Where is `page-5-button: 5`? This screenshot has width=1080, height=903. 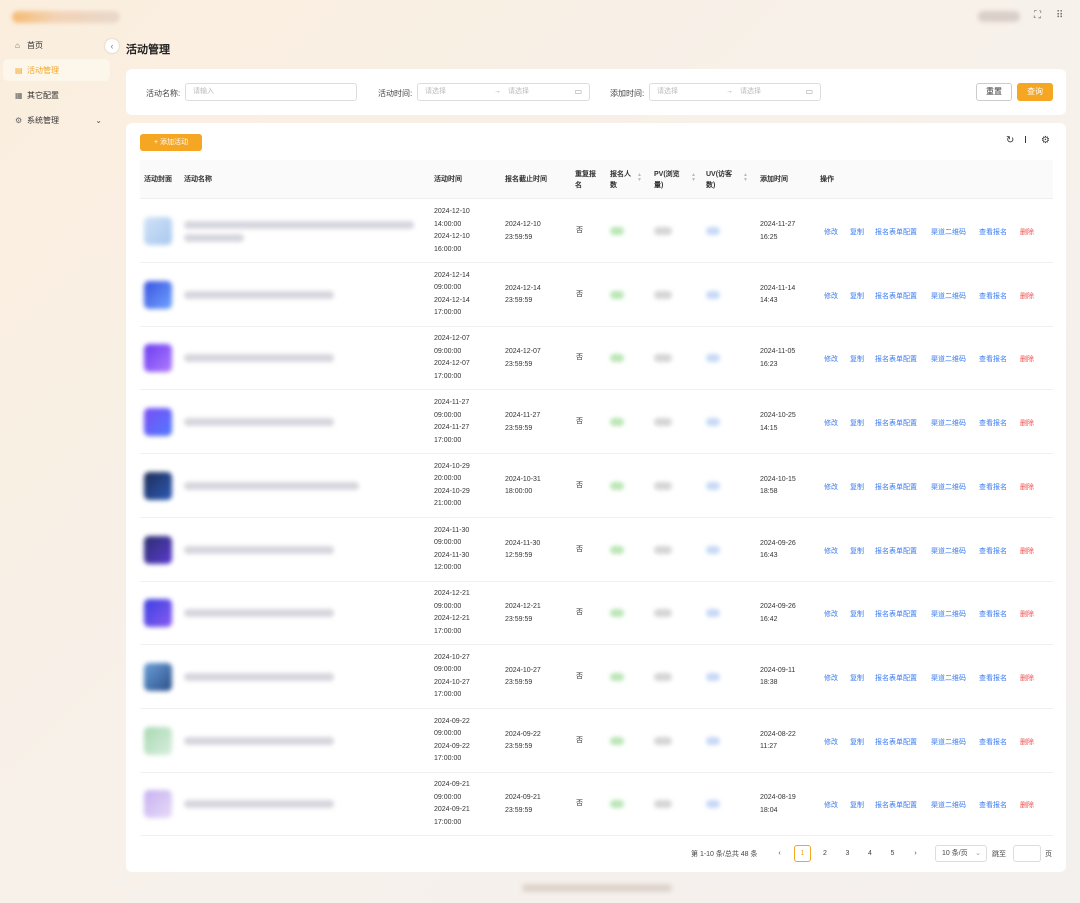 page-5-button: 5 is located at coordinates (892, 853).